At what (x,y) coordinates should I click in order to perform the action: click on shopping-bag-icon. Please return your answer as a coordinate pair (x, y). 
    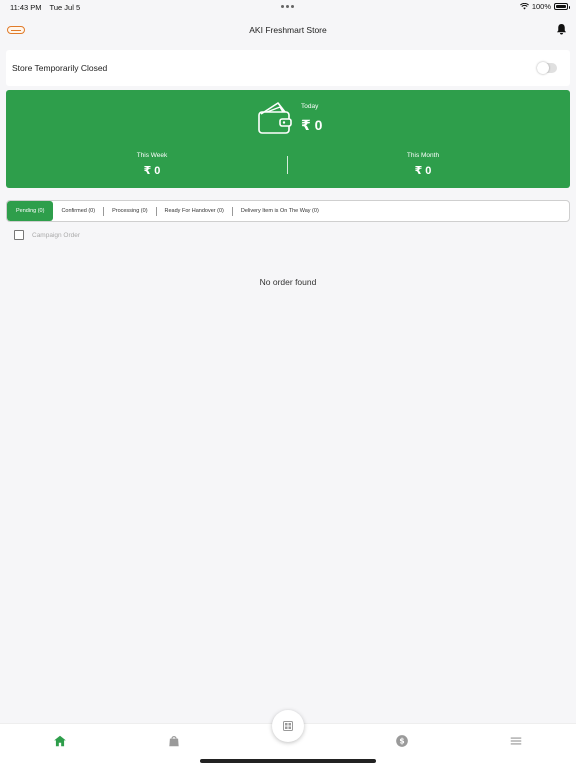
    Looking at the image, I should click on (174, 741).